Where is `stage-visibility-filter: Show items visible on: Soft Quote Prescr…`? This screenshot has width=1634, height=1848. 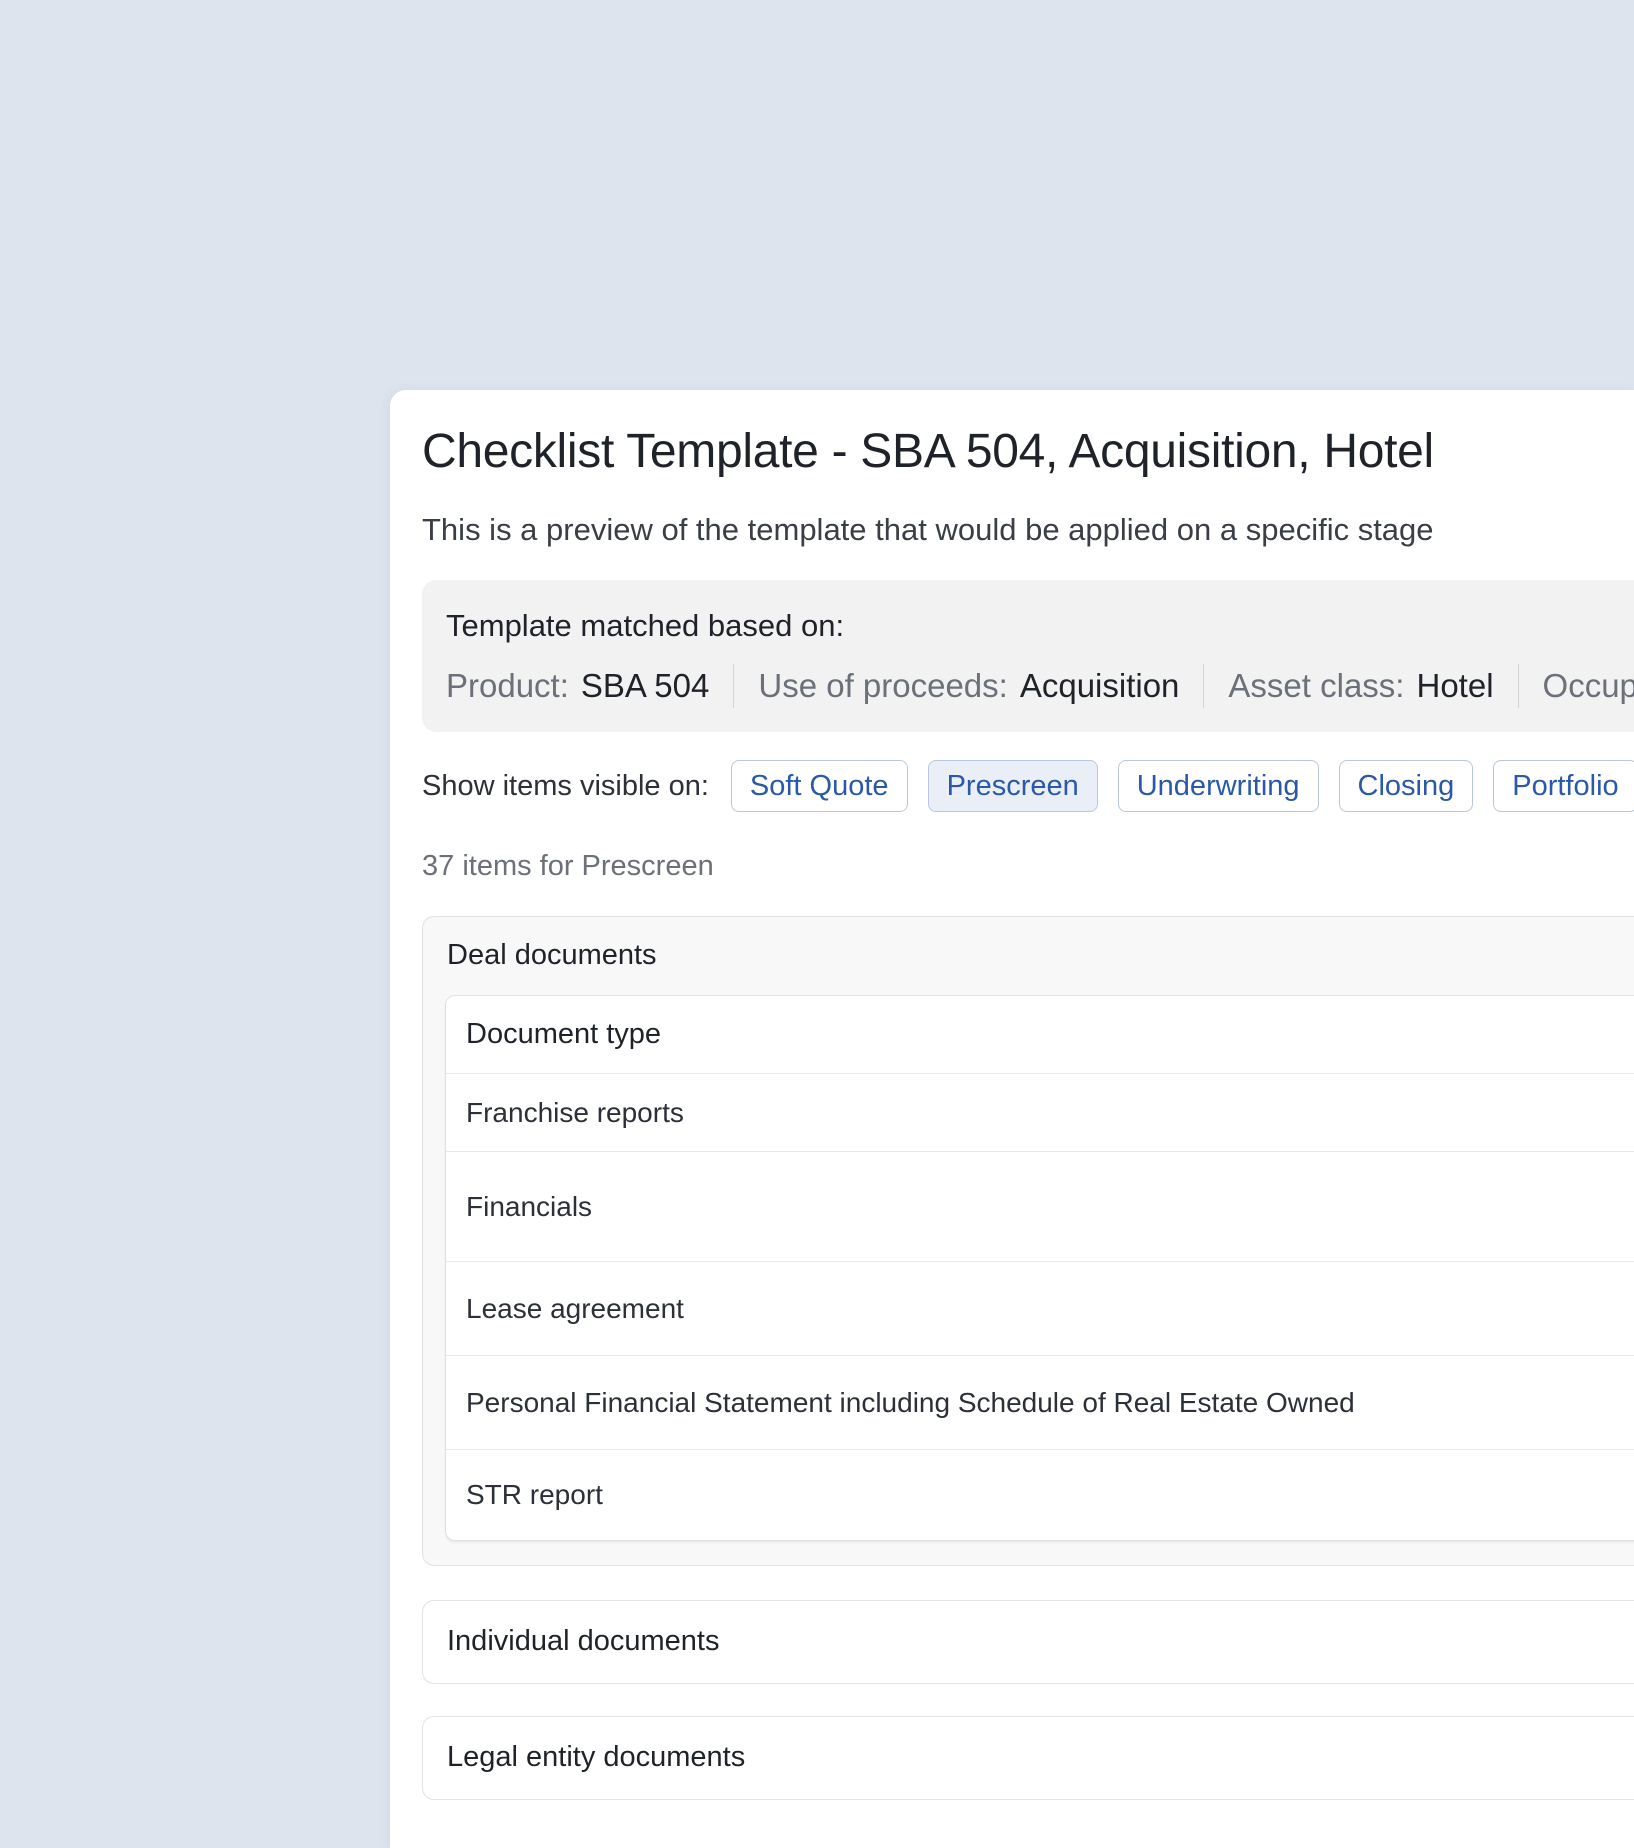
stage-visibility-filter: Show items visible on: Soft Quote Prescr… is located at coordinates (1028, 786).